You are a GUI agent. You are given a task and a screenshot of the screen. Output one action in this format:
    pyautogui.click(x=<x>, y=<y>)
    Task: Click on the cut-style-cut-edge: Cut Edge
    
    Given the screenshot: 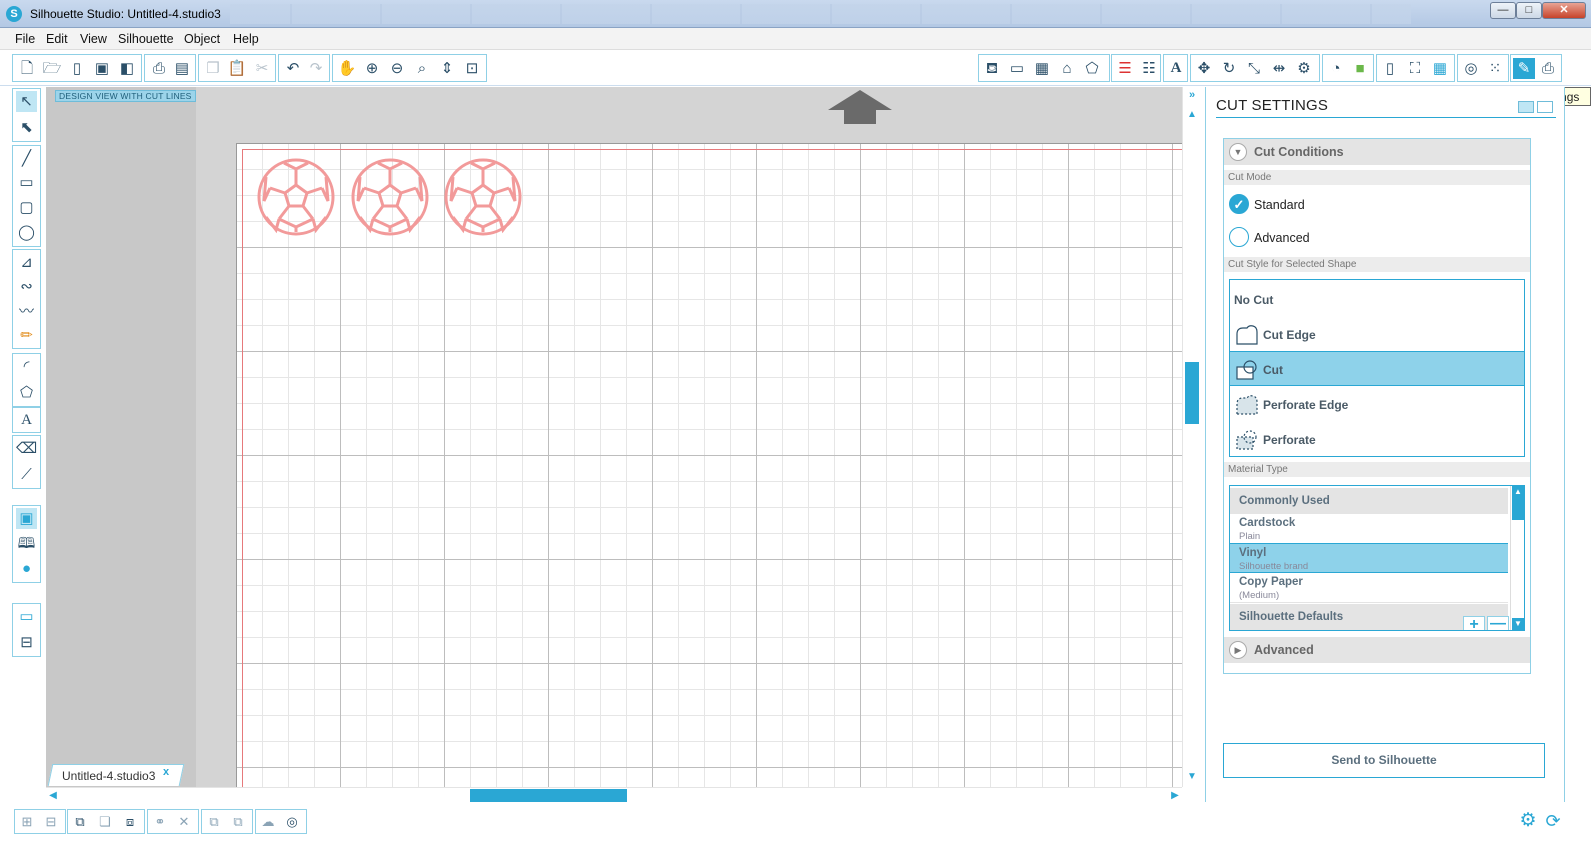 What is the action you would take?
    pyautogui.click(x=1377, y=334)
    